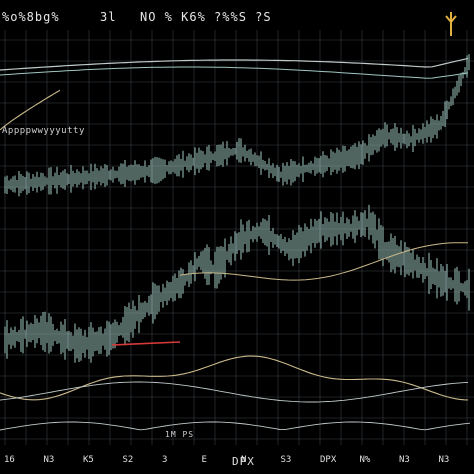 The image size is (474, 474). Describe the element at coordinates (206, 17) in the screenshot. I see `header-right-label: NO % K6% ?%%S ?S` at that location.